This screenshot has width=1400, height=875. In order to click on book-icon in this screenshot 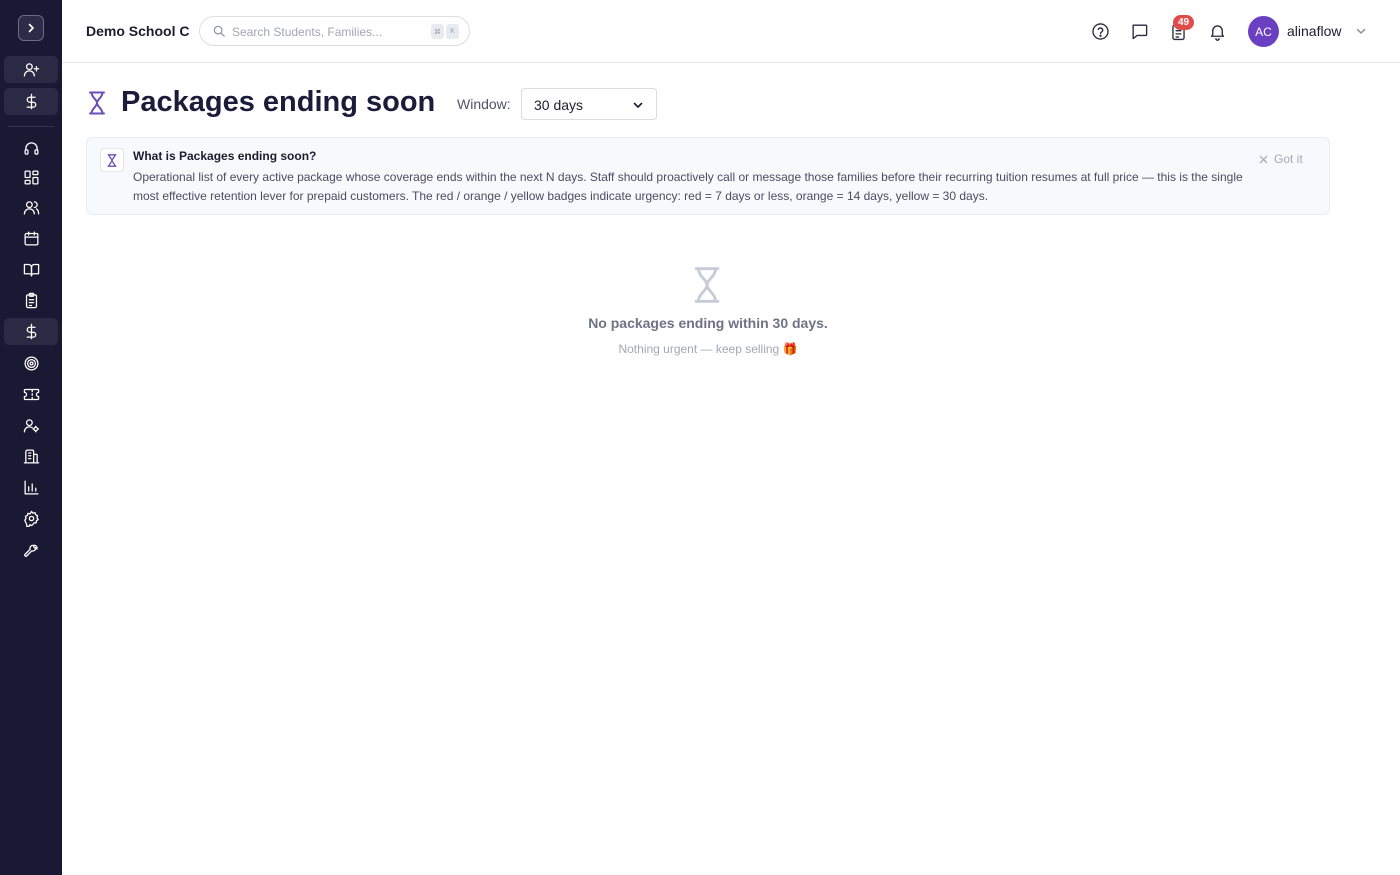, I will do `click(31, 270)`.